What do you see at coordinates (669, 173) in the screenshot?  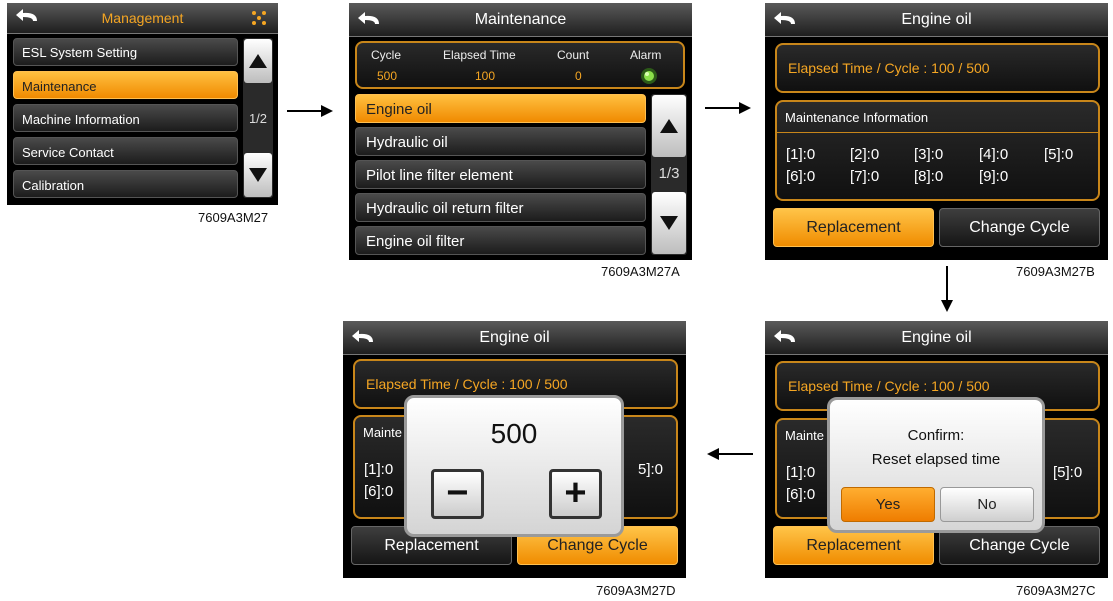 I see `page-indicator: 1/3` at bounding box center [669, 173].